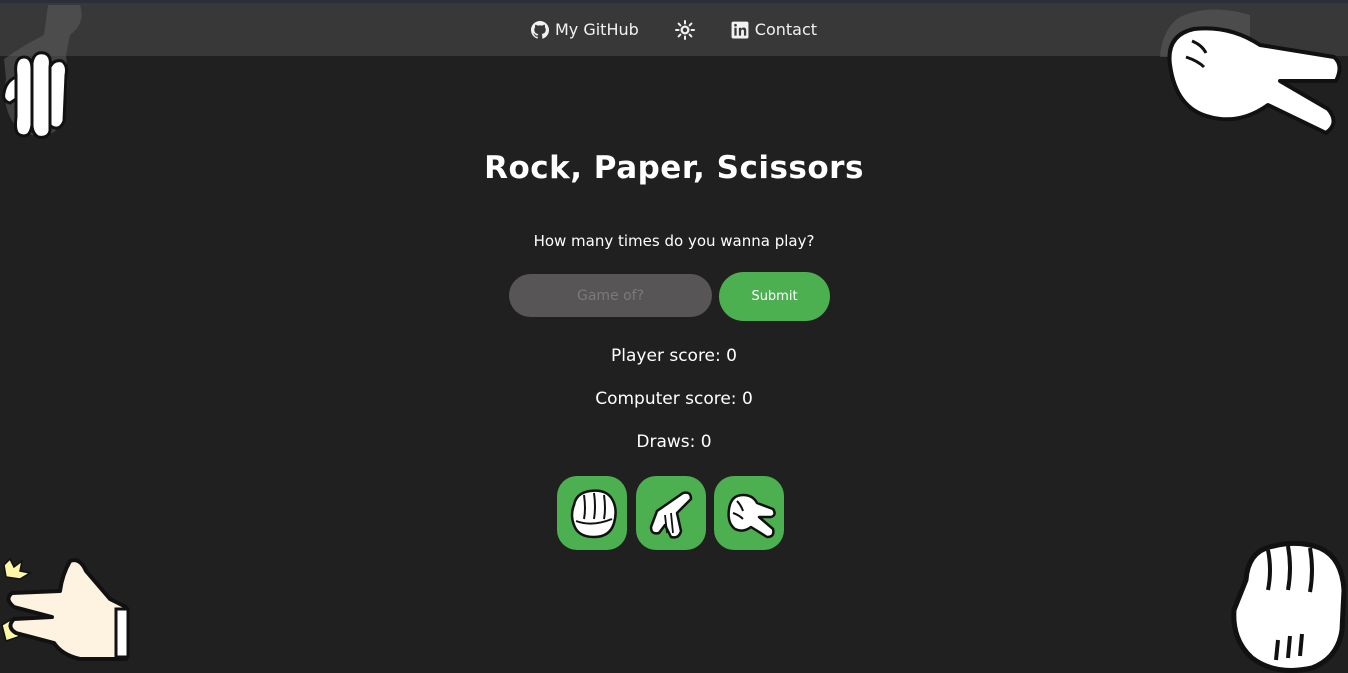  Describe the element at coordinates (674, 241) in the screenshot. I see `rounds-prompt: How many times do you wanna play?` at that location.